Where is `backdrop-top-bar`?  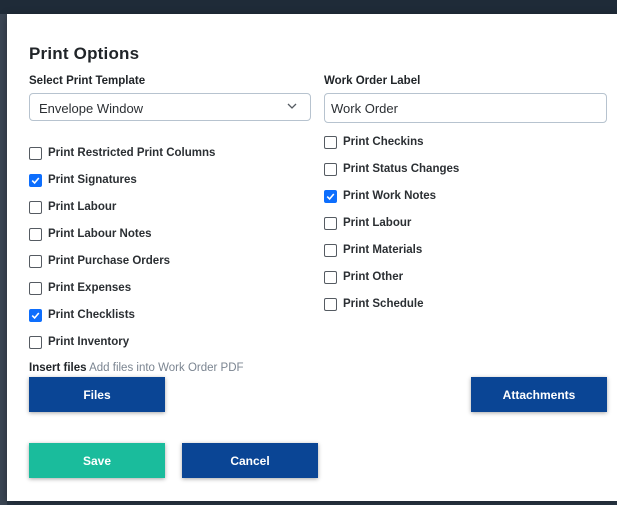
backdrop-top-bar is located at coordinates (308, 7).